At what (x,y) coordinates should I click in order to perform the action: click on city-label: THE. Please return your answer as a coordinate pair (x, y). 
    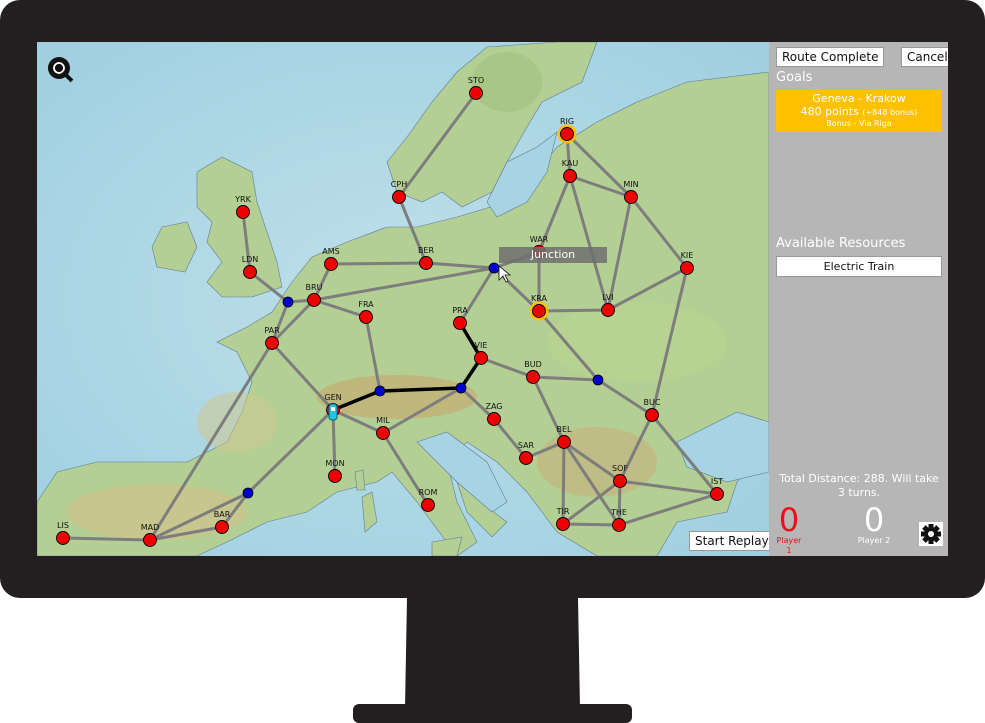
    Looking at the image, I should click on (618, 512).